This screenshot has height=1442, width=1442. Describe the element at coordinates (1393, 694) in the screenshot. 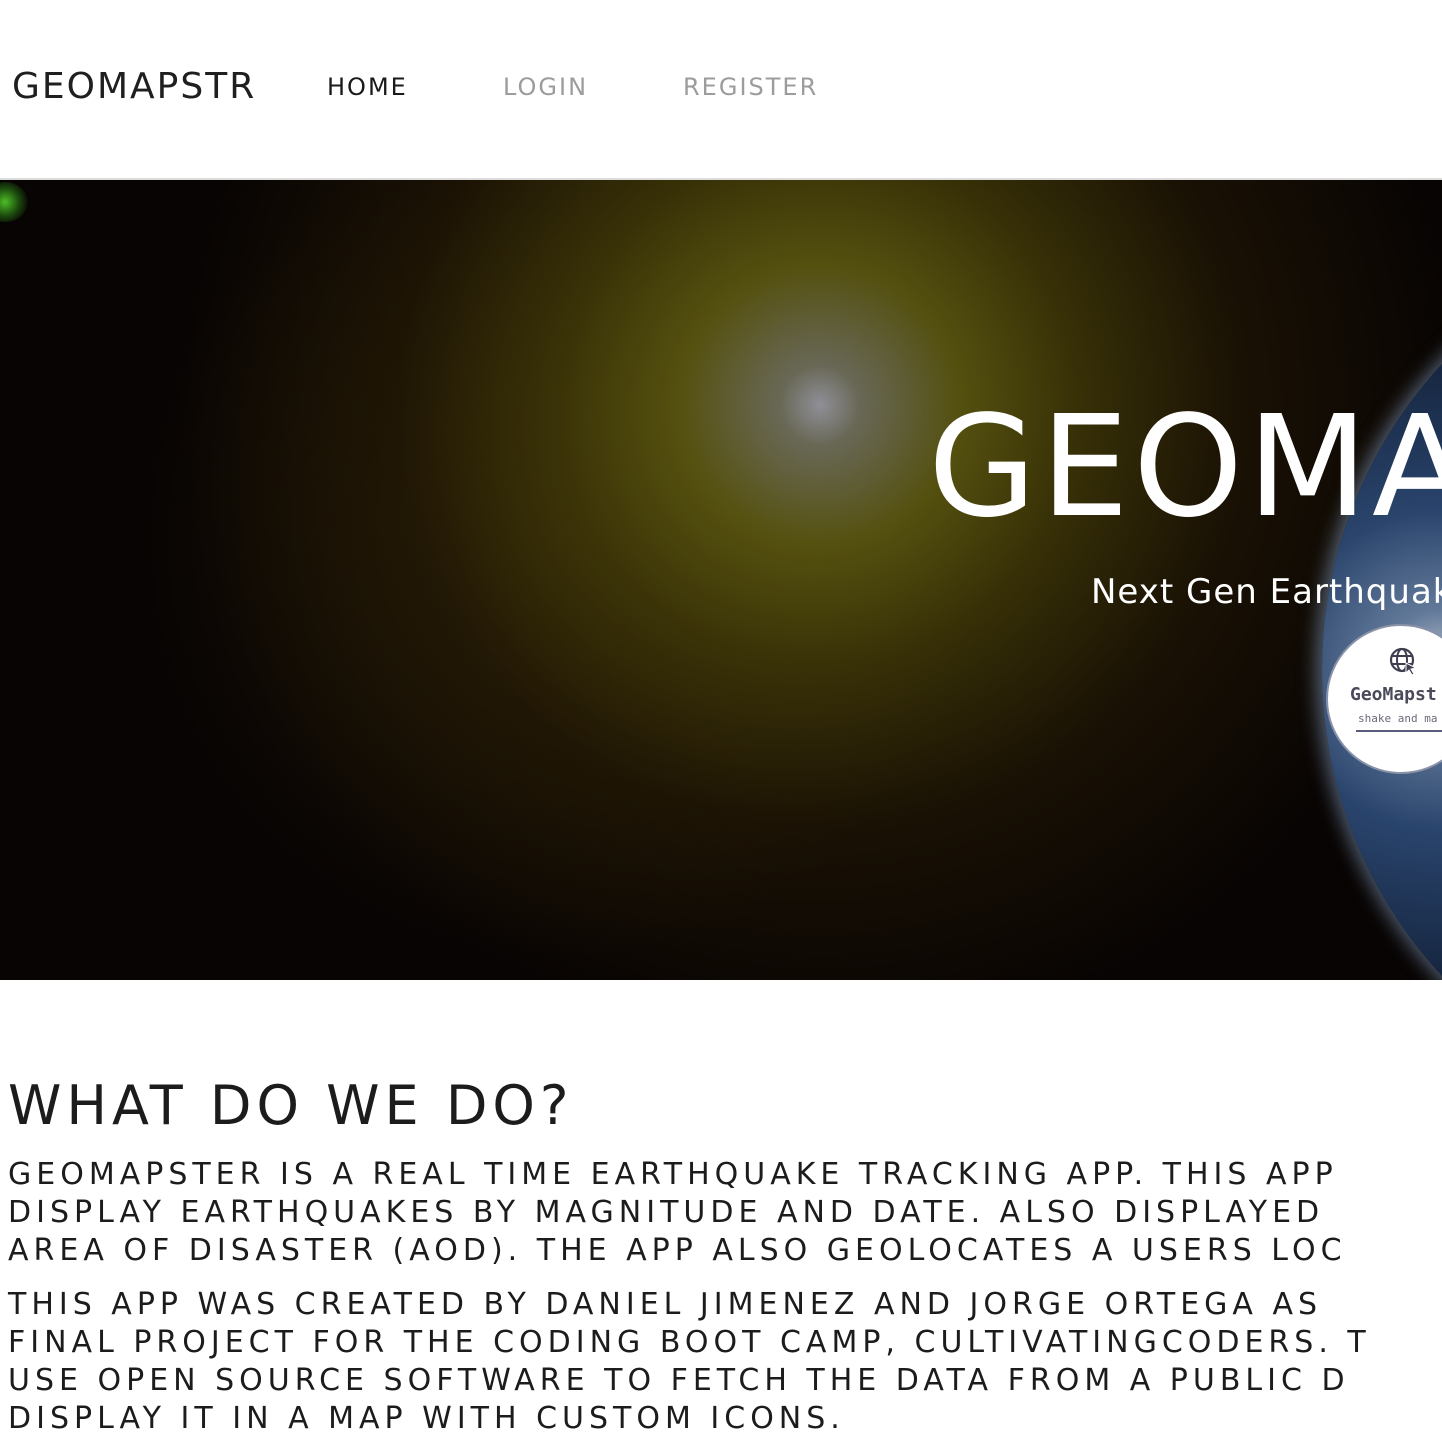

I see `logo-name: GeoMapst` at that location.